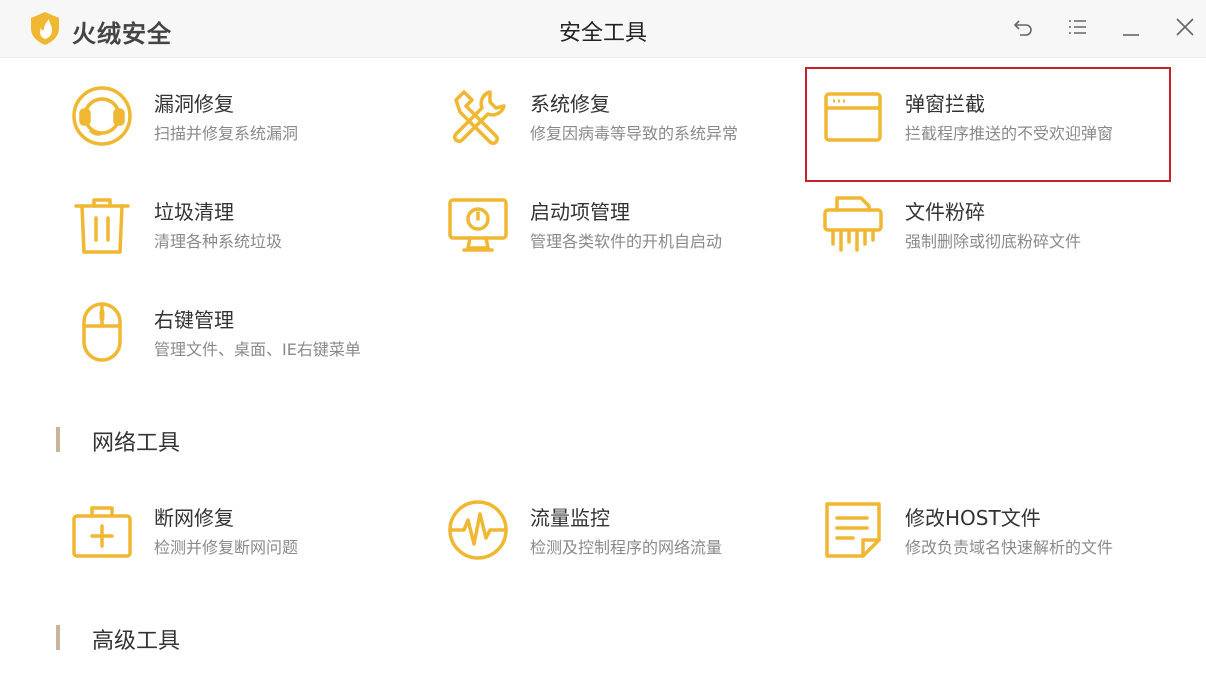 The width and height of the screenshot is (1206, 682). I want to click on tool-edit-hosts-file: 修改HOST文件 修改负责域名快速解析的文件, so click(991, 545).